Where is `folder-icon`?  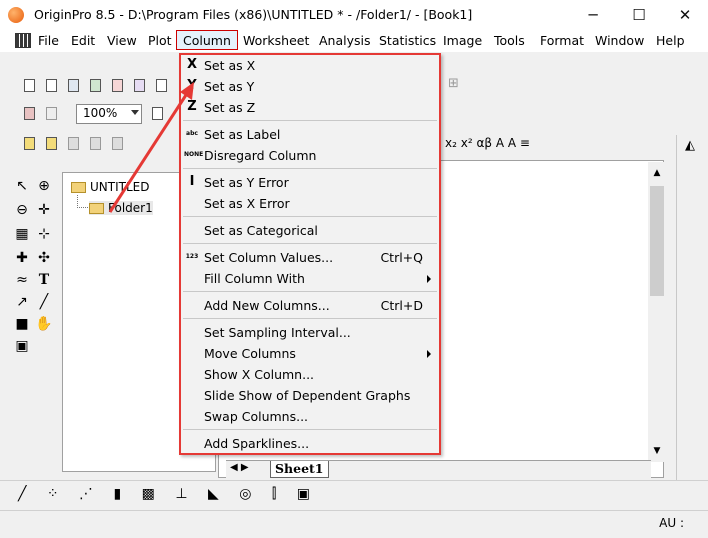 folder-icon is located at coordinates (96, 208).